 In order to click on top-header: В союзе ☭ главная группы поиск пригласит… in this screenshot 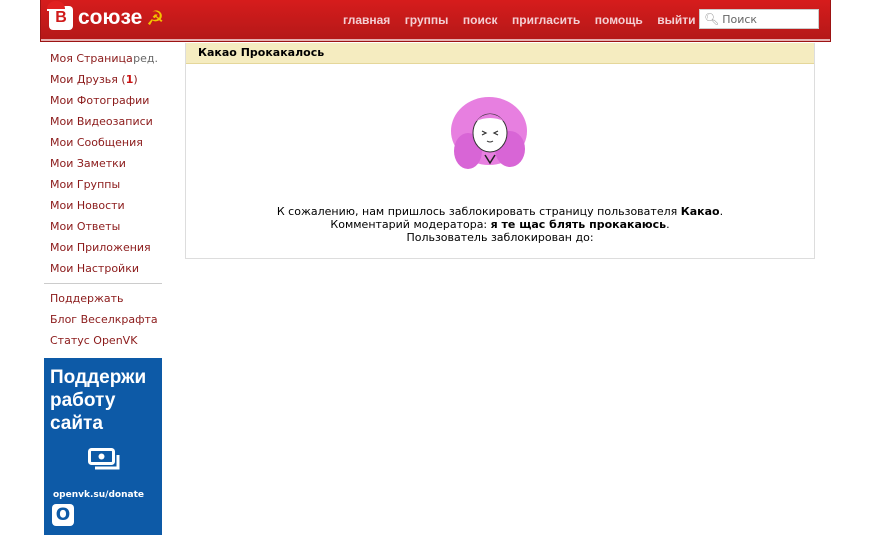, I will do `click(435, 21)`.